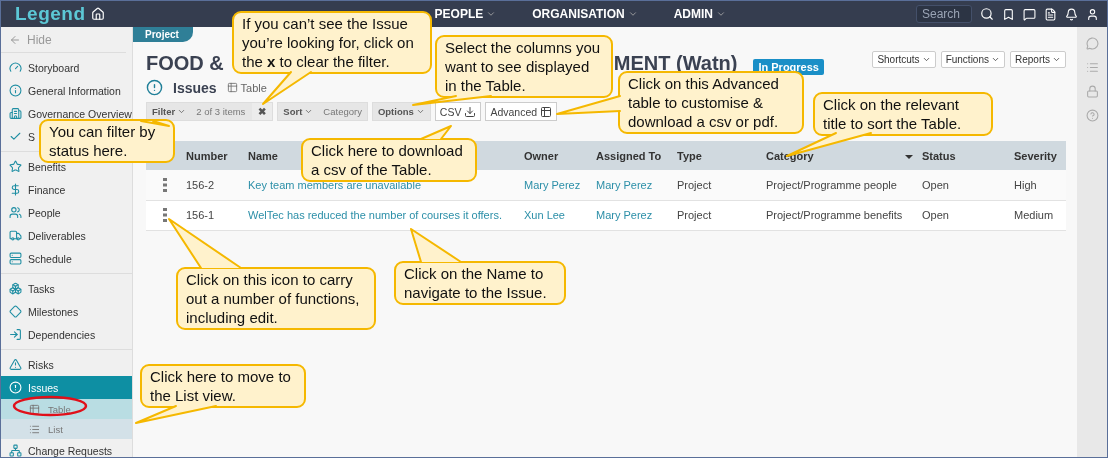 This screenshot has width=1108, height=458. What do you see at coordinates (1037, 215) in the screenshot?
I see `table-cell: Medium` at bounding box center [1037, 215].